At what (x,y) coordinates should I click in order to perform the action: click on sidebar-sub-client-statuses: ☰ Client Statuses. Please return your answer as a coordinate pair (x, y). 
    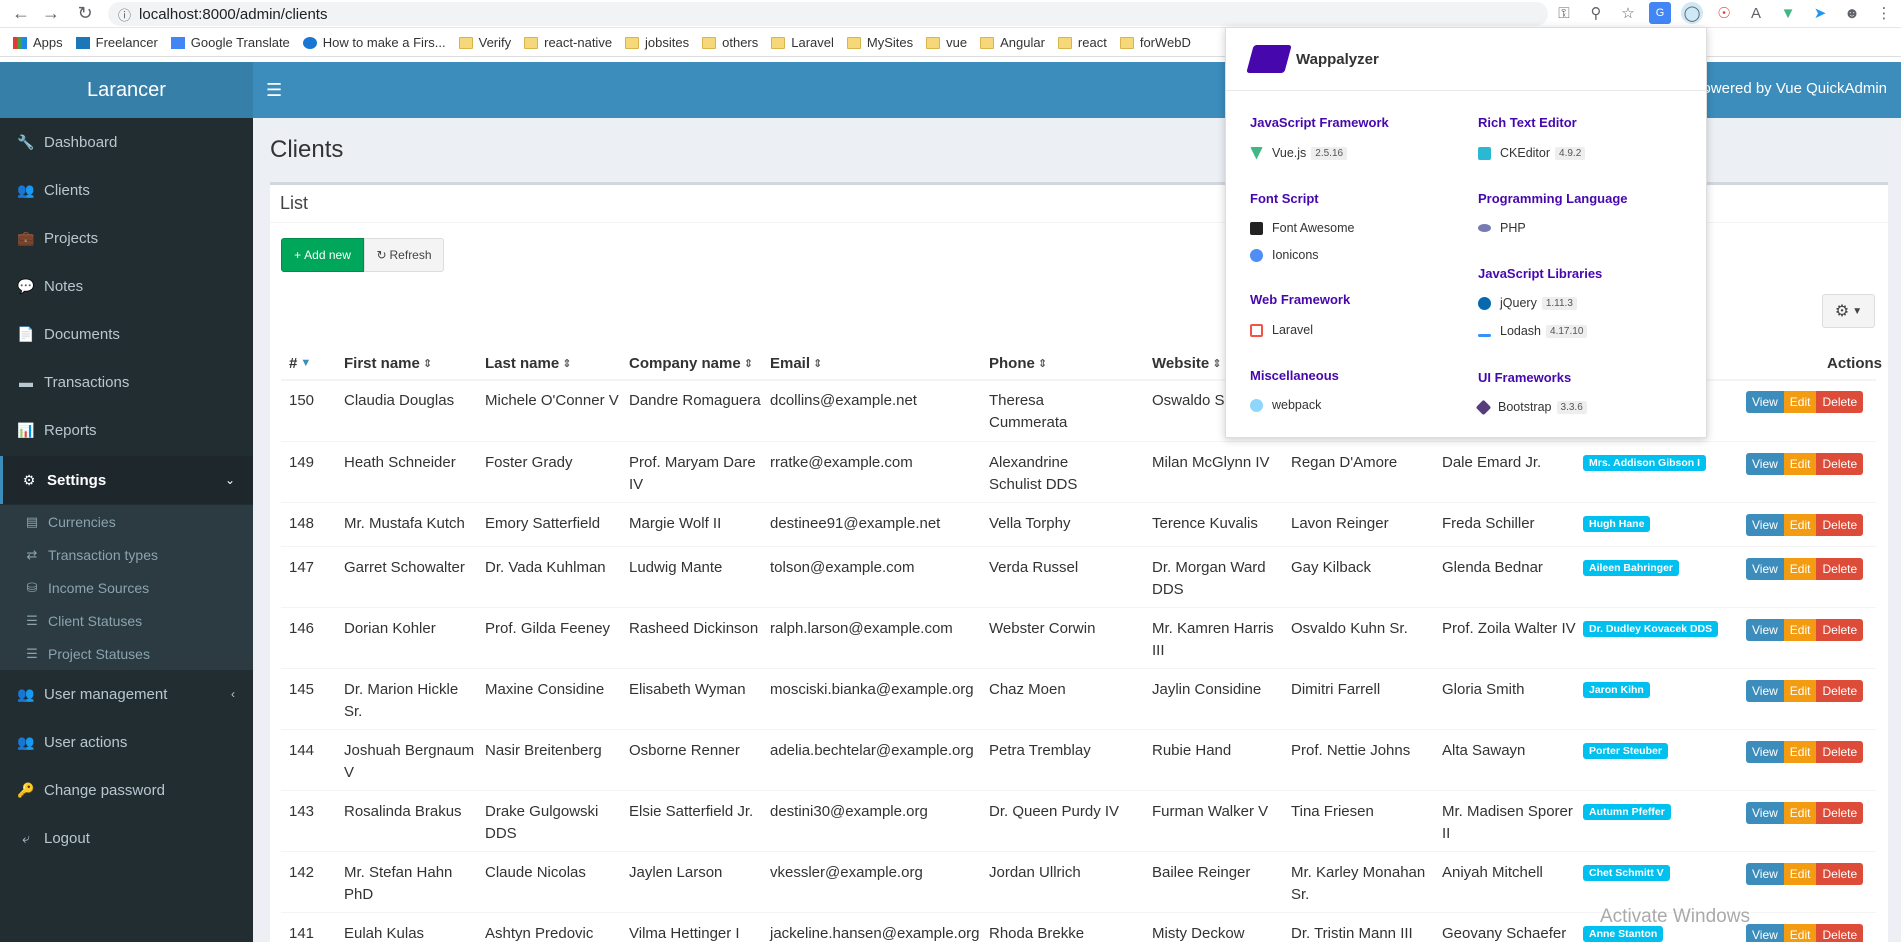
    Looking at the image, I should click on (126, 620).